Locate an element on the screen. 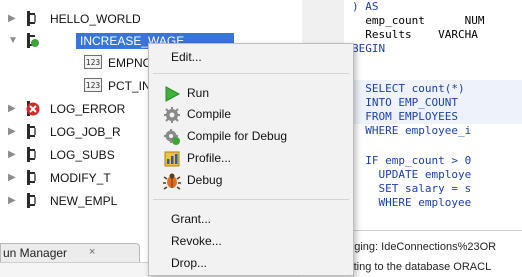 Image resolution: width=522 pixels, height=277 pixels. tree-item-label: LOG_JOB_R is located at coordinates (85, 132).